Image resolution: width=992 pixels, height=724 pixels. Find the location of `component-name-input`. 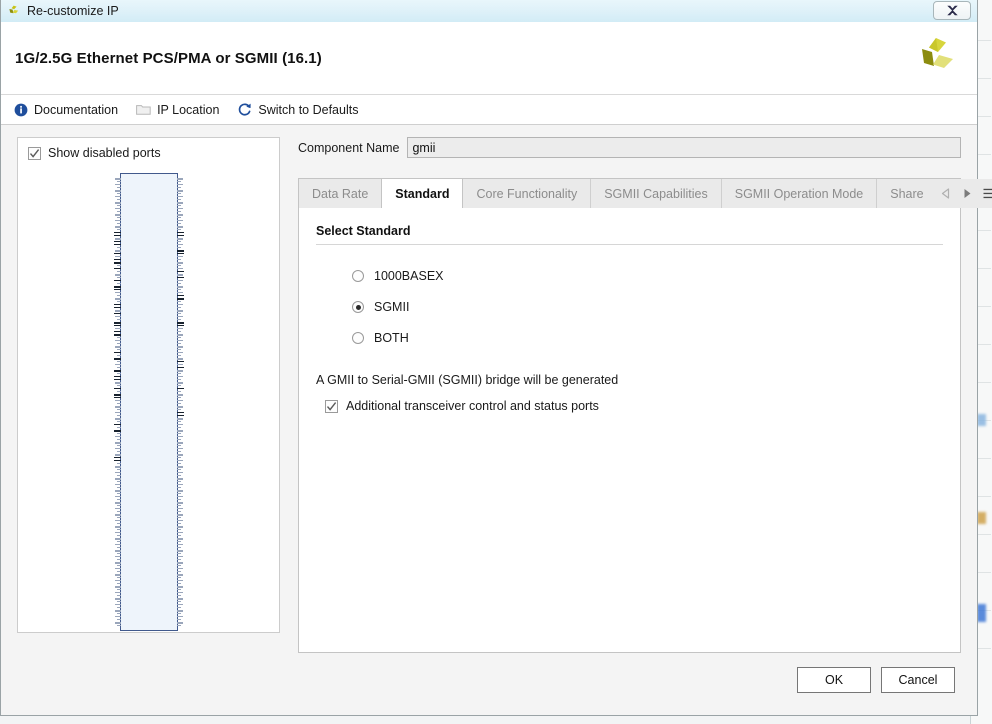

component-name-input is located at coordinates (684, 147).